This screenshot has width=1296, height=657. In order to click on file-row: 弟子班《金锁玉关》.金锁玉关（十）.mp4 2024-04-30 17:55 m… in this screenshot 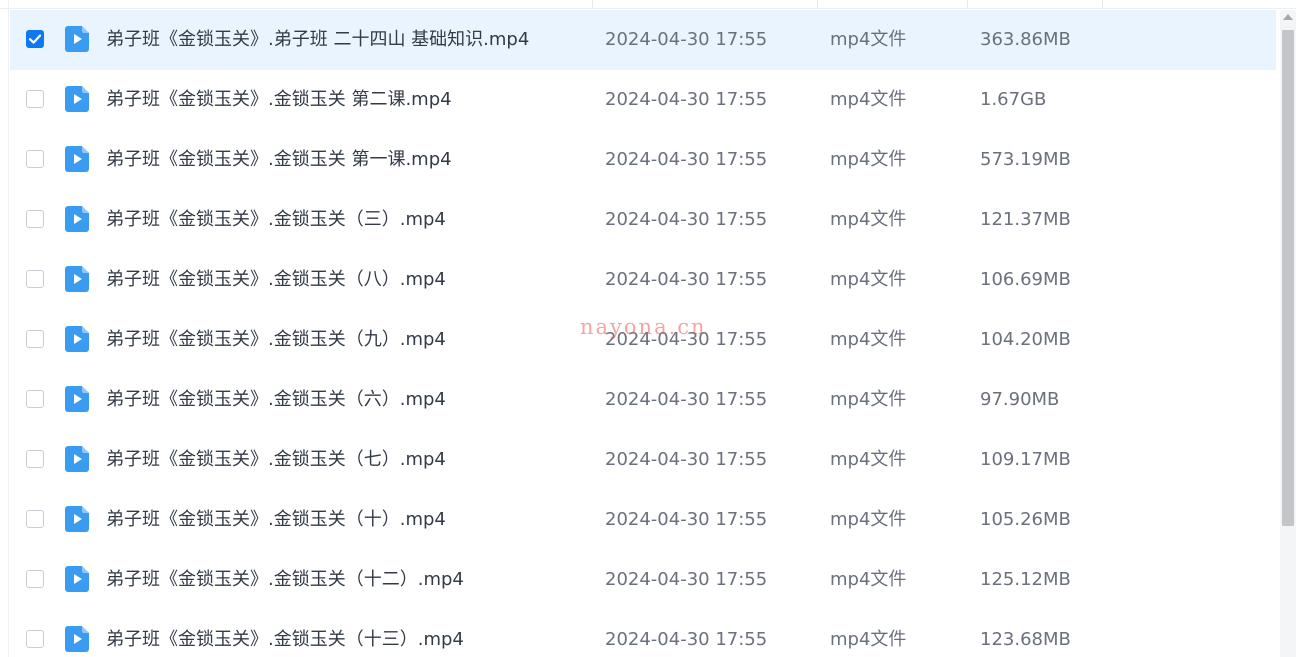, I will do `click(643, 520)`.